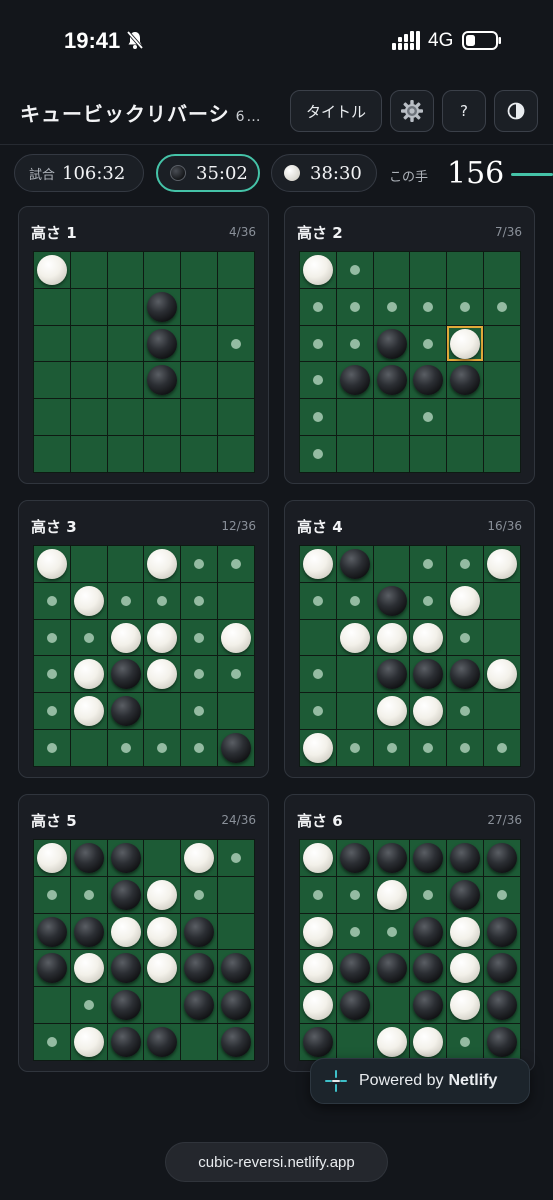 The width and height of the screenshot is (553, 1200). Describe the element at coordinates (465, 343) in the screenshot. I see `board-cell-last-move` at that location.